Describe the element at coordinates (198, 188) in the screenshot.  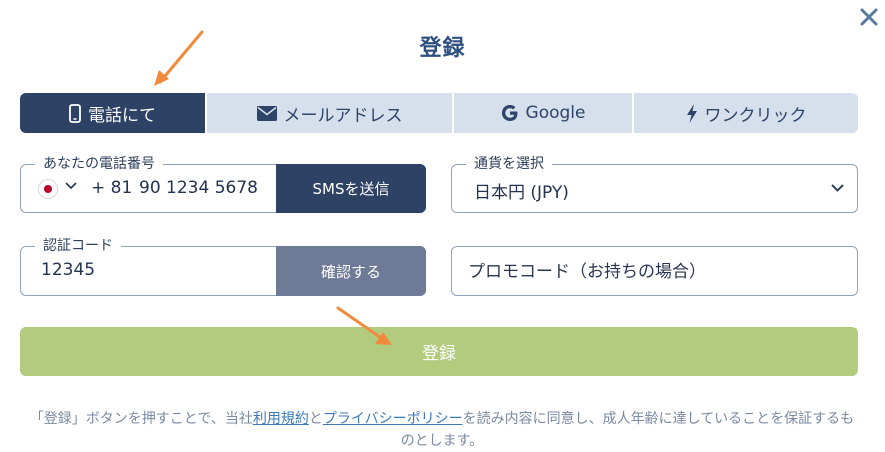
I see `phone-number-input: 90 1234 5678` at that location.